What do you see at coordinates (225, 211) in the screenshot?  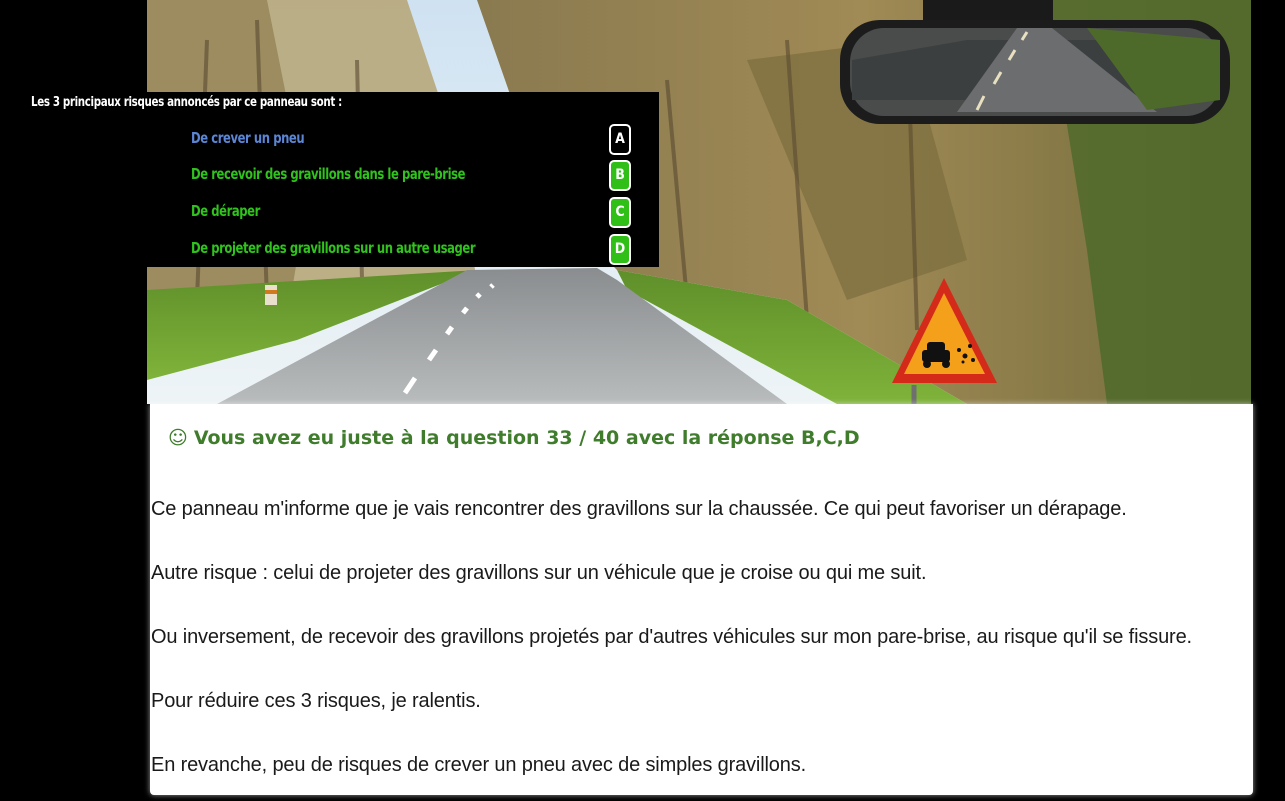 I see `answer-label: De déraper` at bounding box center [225, 211].